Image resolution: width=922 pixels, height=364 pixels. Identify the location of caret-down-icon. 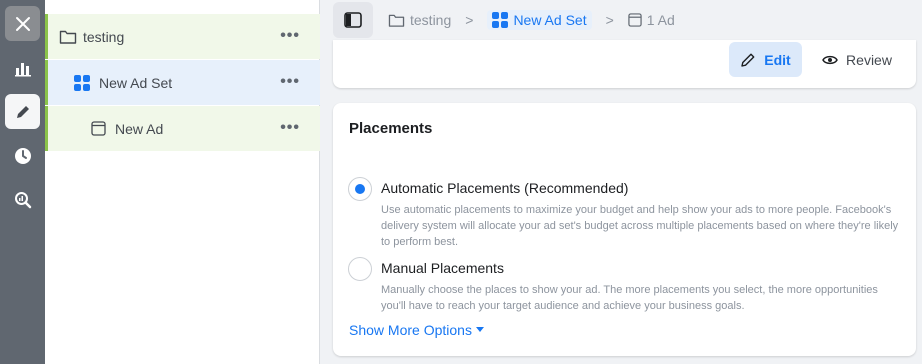
(479, 329).